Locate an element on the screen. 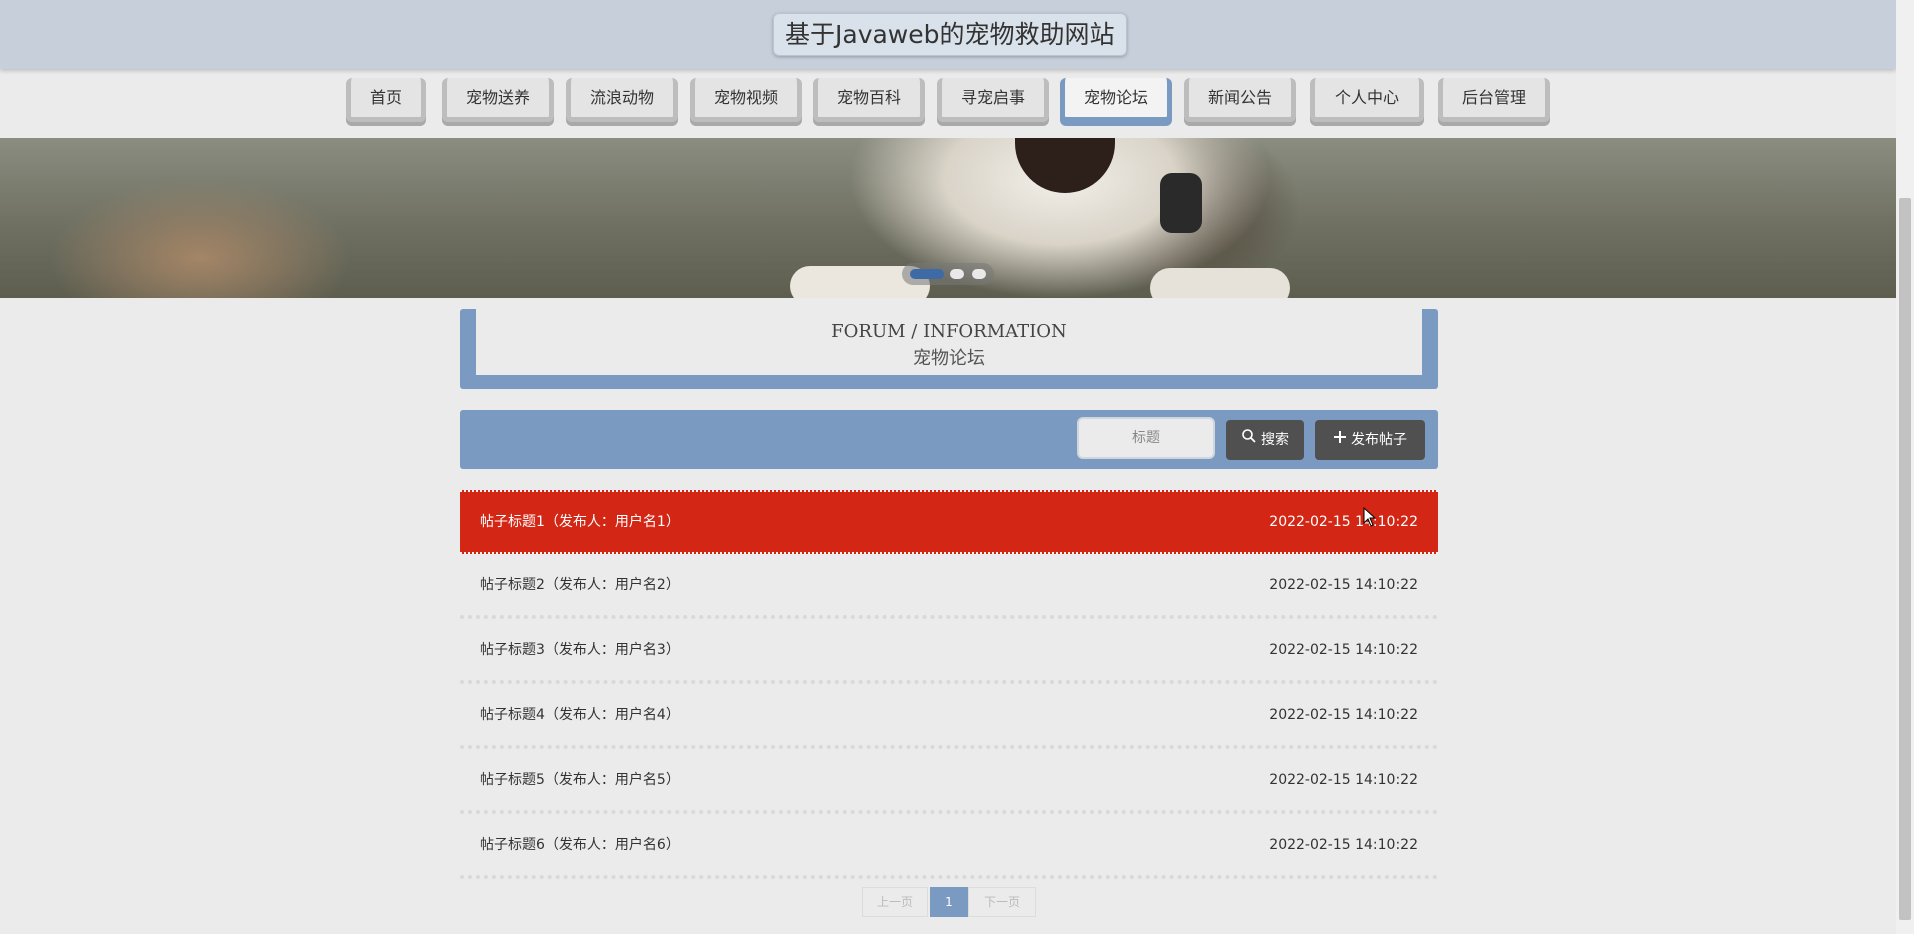  forum-toolbar: 搜索 发布帖子 is located at coordinates (949, 439).